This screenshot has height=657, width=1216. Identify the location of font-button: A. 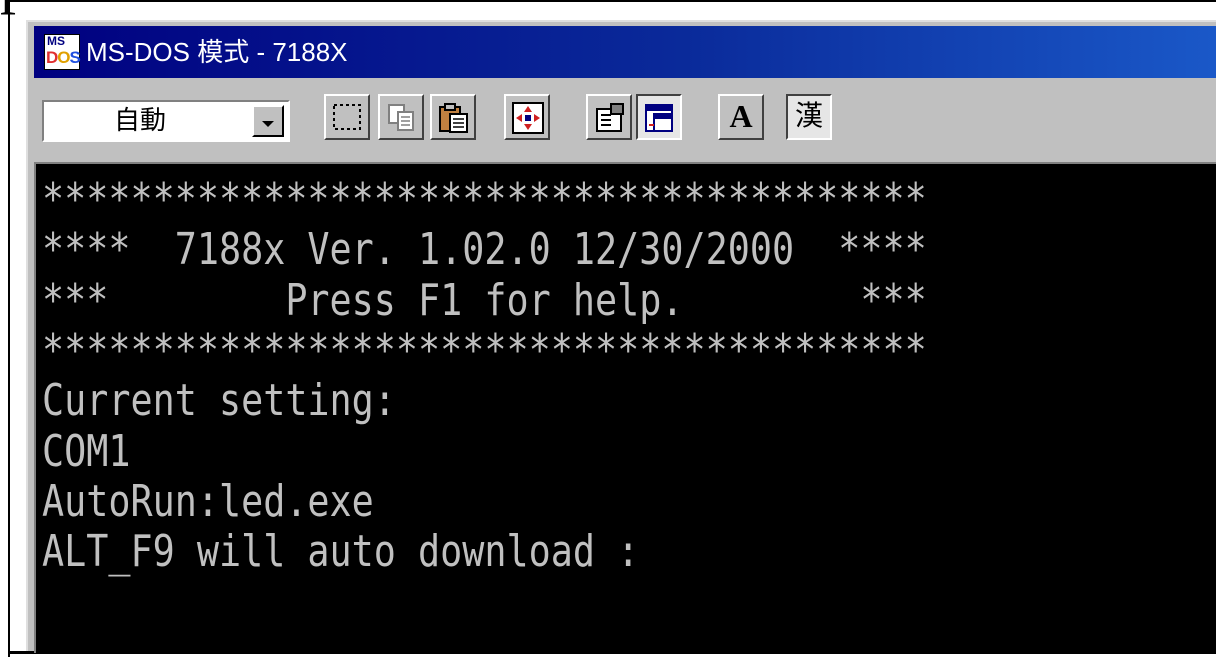
(741, 117).